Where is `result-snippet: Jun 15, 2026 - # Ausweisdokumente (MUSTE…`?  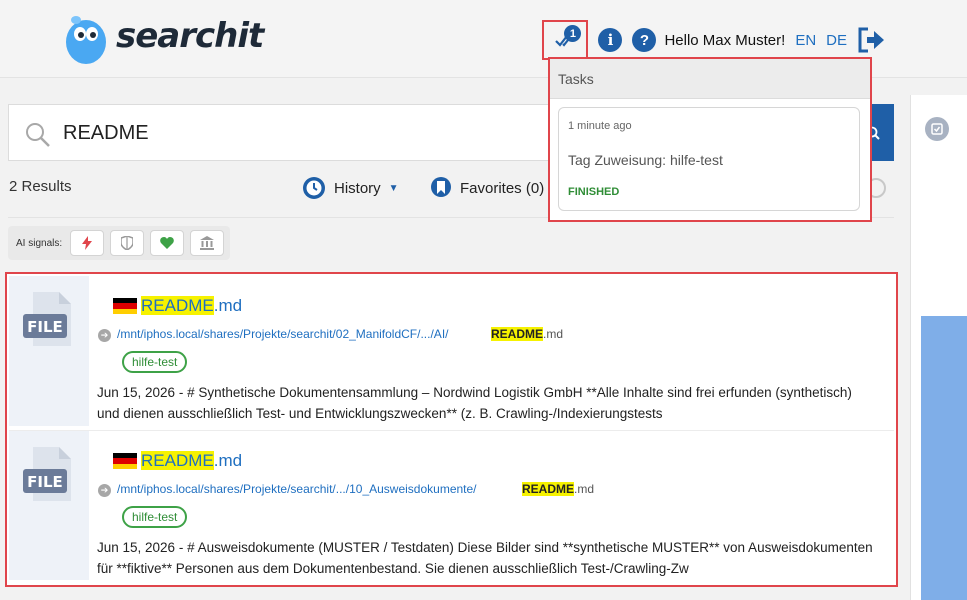
result-snippet: Jun 15, 2026 - # Ausweisdokumente (MUSTE… is located at coordinates (485, 558).